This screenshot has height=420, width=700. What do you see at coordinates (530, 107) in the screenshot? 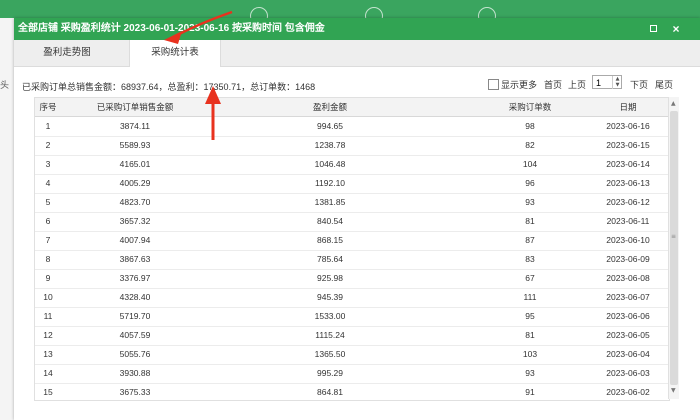
I see `column-header-order-count: 采购订单数` at bounding box center [530, 107].